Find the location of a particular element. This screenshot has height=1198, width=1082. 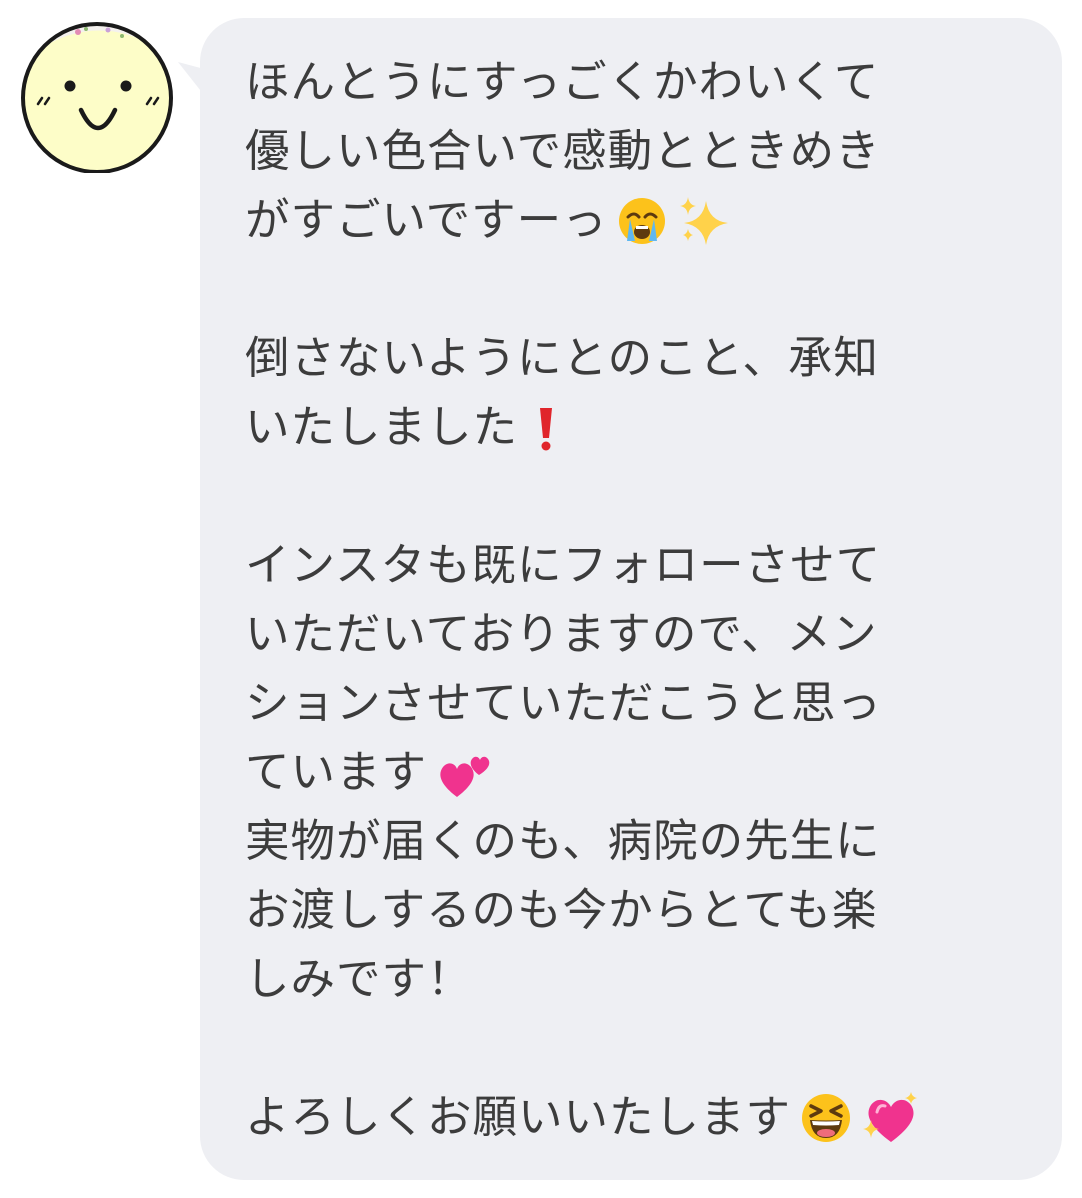

message-line: ほんとうにすっごくかわいくて is located at coordinates (562, 82).